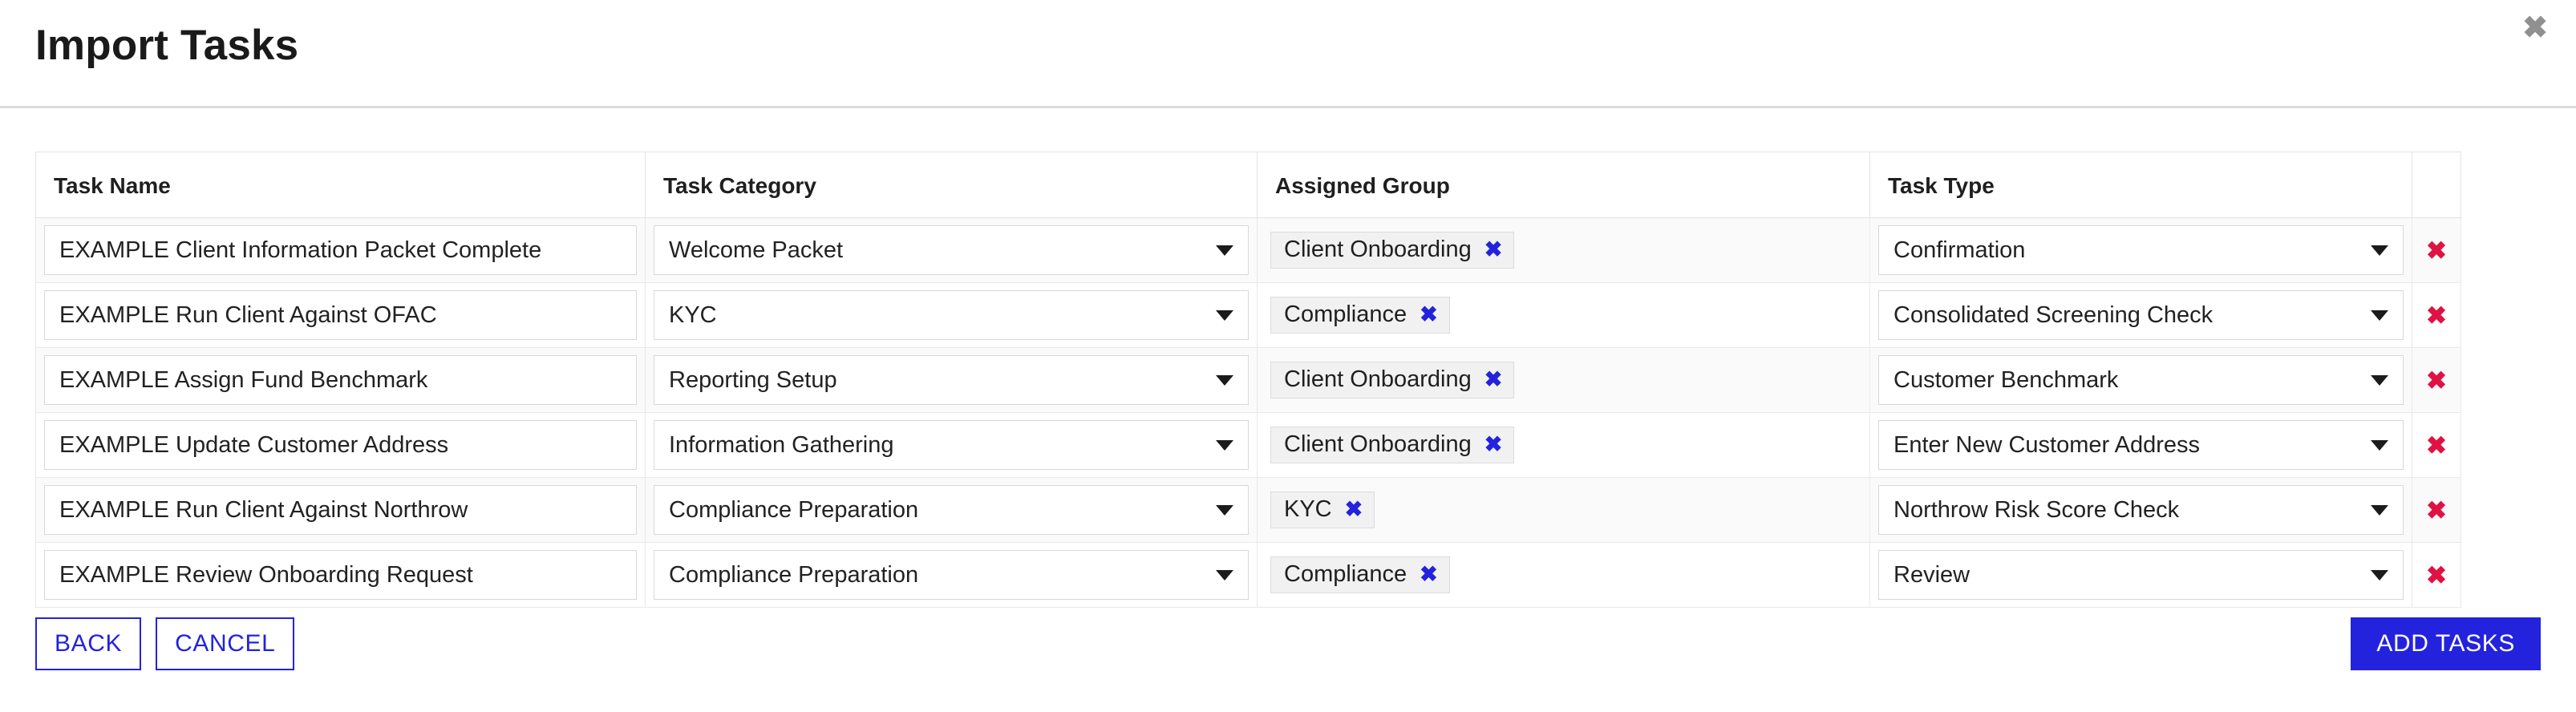  I want to click on cancel-button: CANCEL, so click(225, 643).